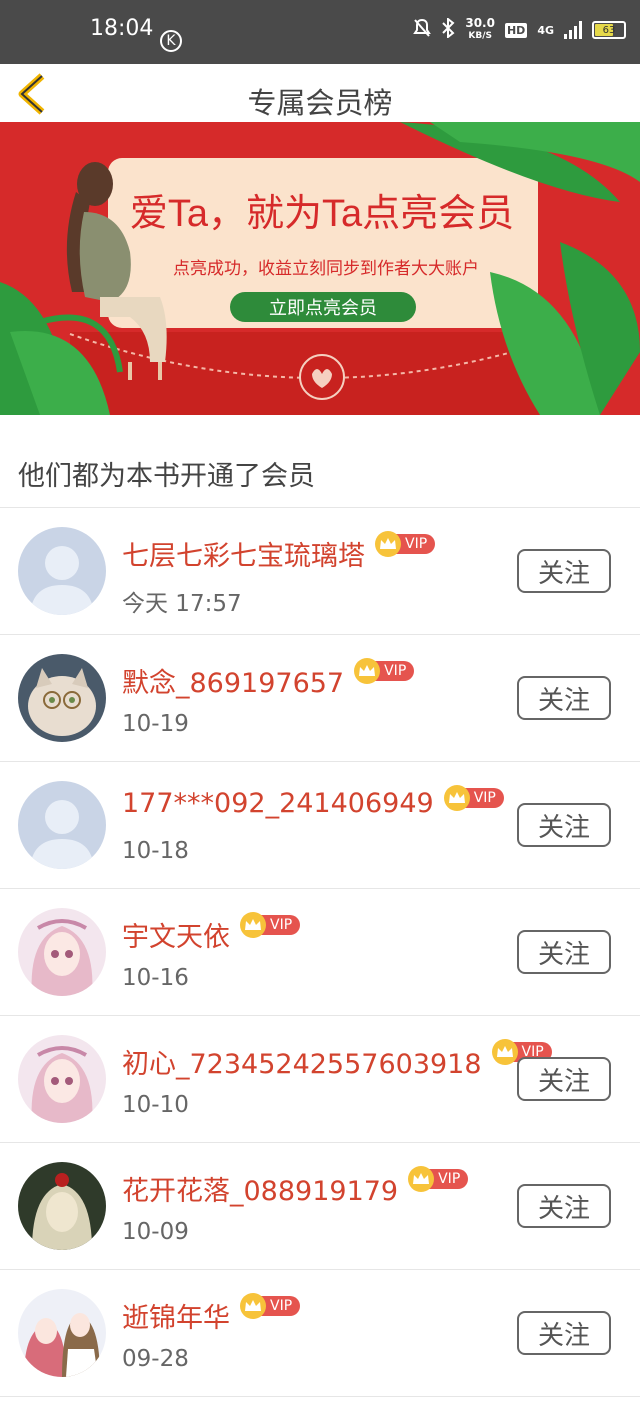  What do you see at coordinates (422, 30) in the screenshot?
I see `mute-icon` at bounding box center [422, 30].